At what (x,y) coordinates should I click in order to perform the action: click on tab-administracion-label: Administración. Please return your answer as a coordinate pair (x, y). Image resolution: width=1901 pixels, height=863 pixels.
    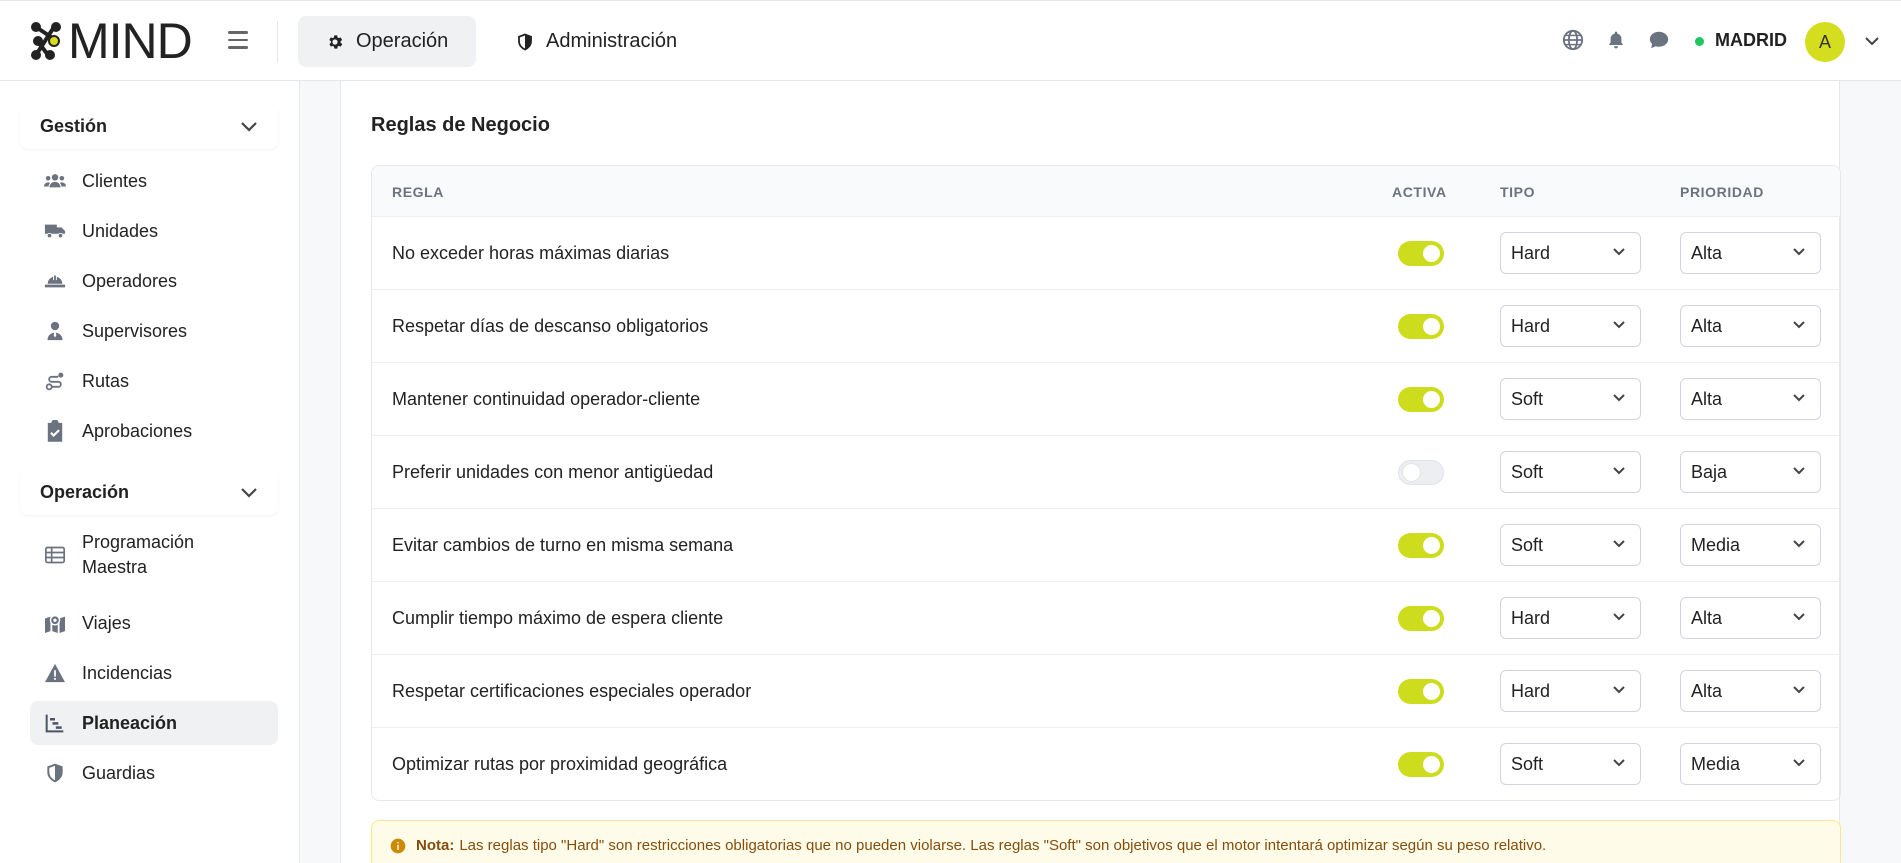
    Looking at the image, I should click on (612, 41).